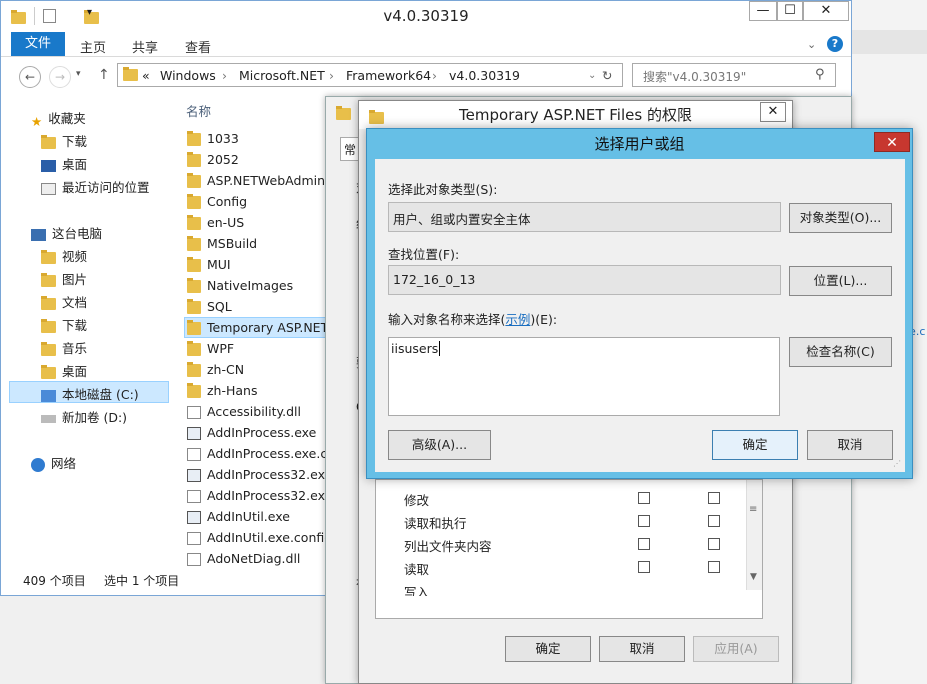 This screenshot has height=684, width=927. Describe the element at coordinates (417, 590) in the screenshot. I see `permission-row-write: 写入` at that location.